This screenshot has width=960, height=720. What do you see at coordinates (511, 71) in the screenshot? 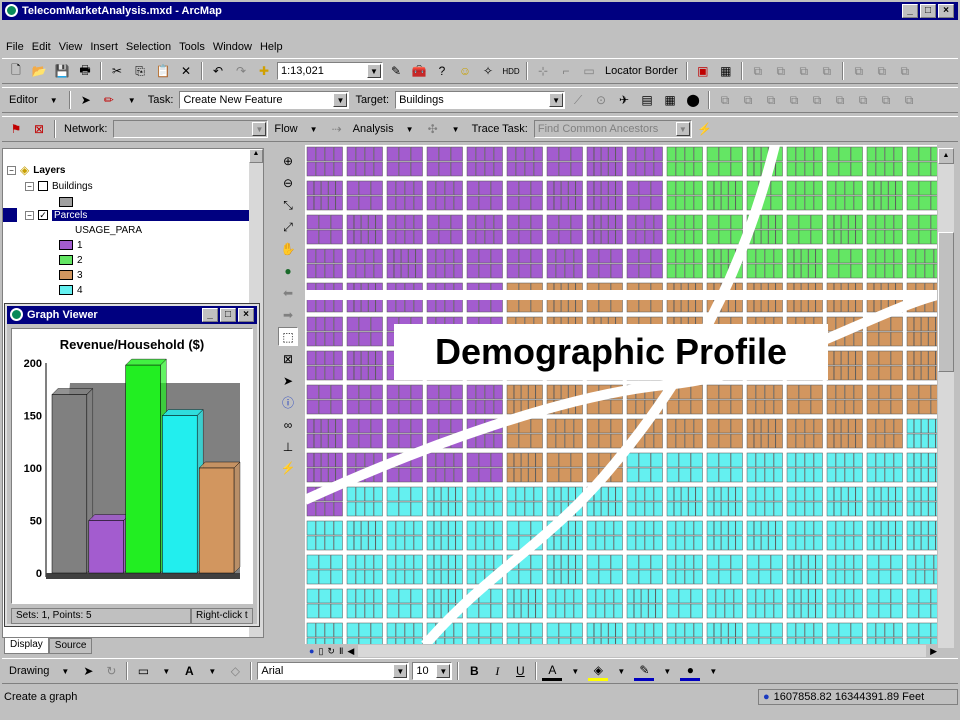
I see `hdd-icon: HDD` at bounding box center [511, 71].